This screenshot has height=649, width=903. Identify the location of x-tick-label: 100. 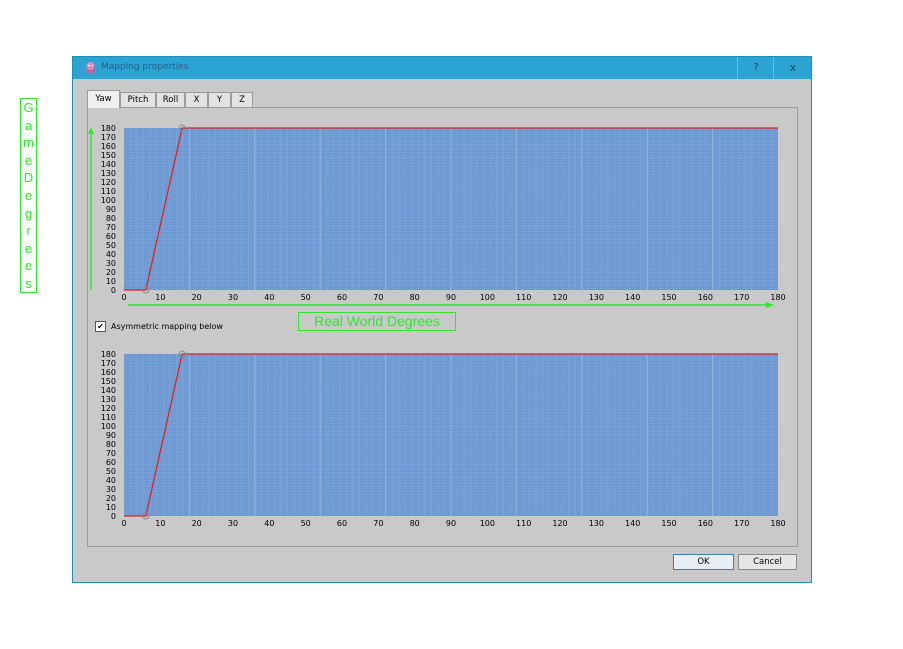
(487, 523).